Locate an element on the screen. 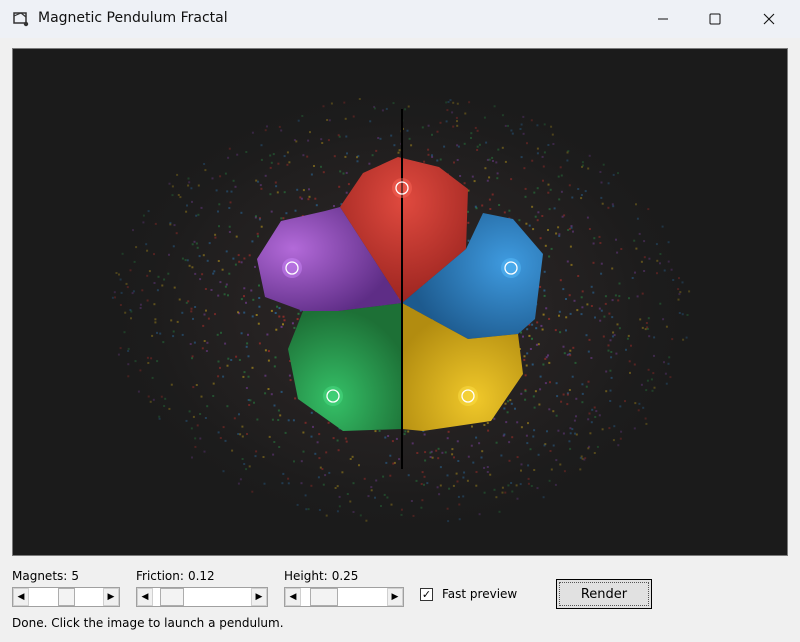 This screenshot has height=642, width=800. maximize-button is located at coordinates (715, 19).